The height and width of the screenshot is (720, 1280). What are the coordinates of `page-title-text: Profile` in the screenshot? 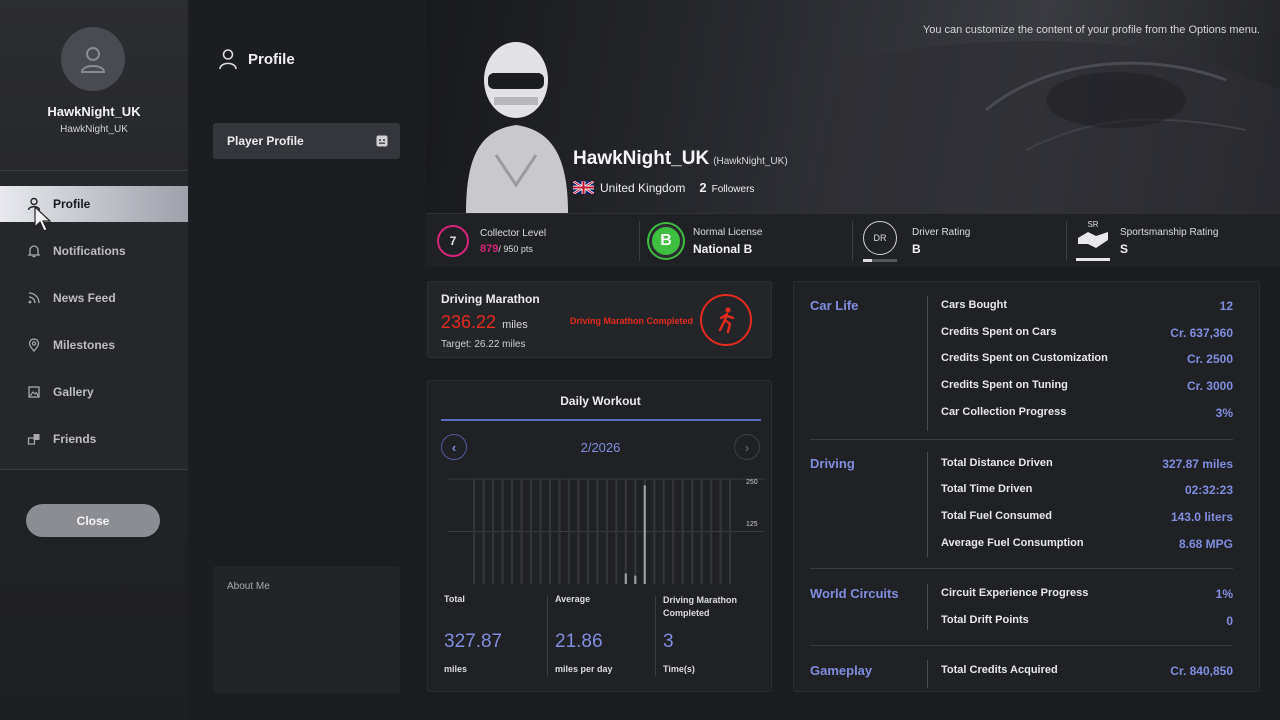 It's located at (271, 59).